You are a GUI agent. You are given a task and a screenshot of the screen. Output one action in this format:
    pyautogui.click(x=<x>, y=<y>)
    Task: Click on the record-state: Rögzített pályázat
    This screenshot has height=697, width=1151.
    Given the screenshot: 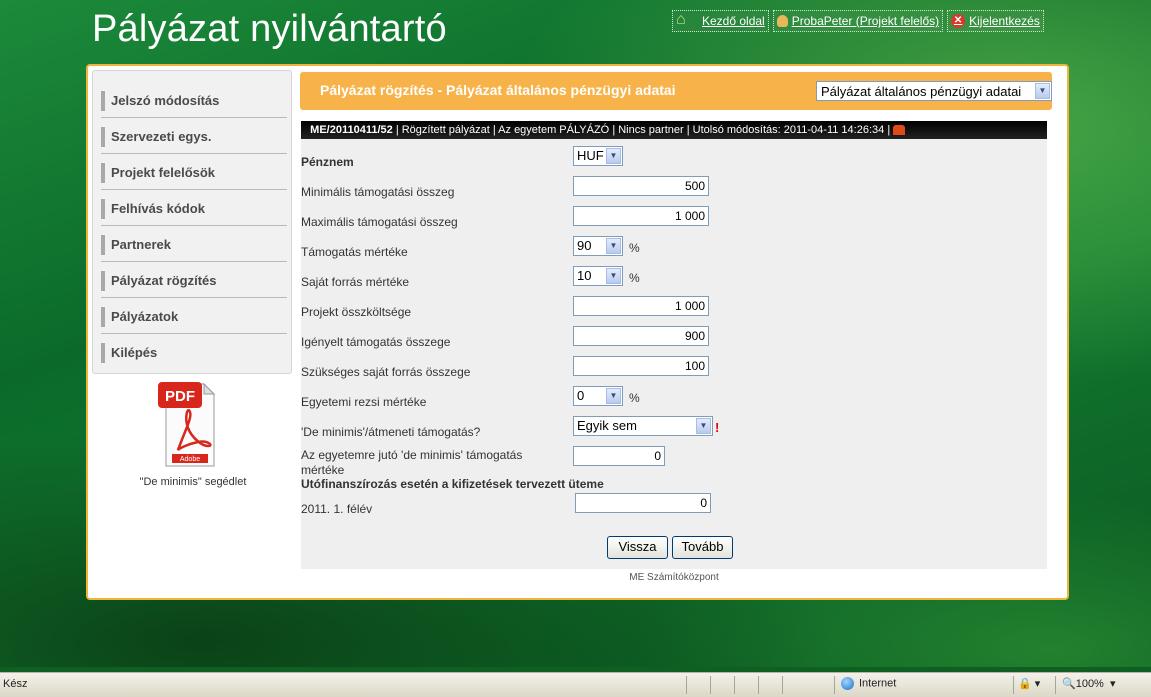 What is the action you would take?
    pyautogui.click(x=445, y=130)
    